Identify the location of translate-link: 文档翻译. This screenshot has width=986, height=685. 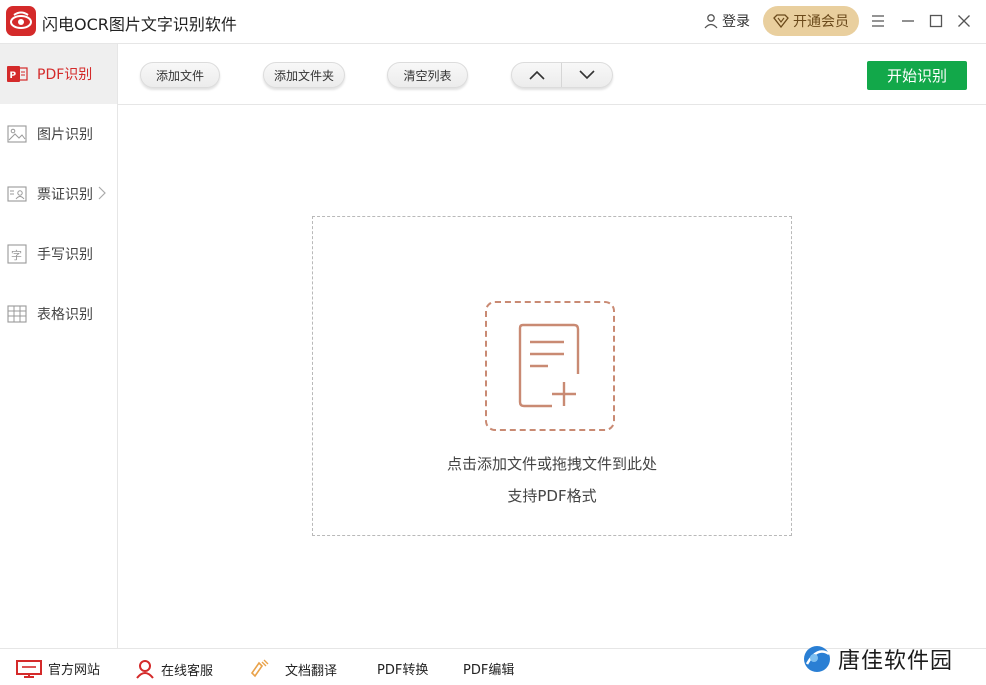
(293, 669).